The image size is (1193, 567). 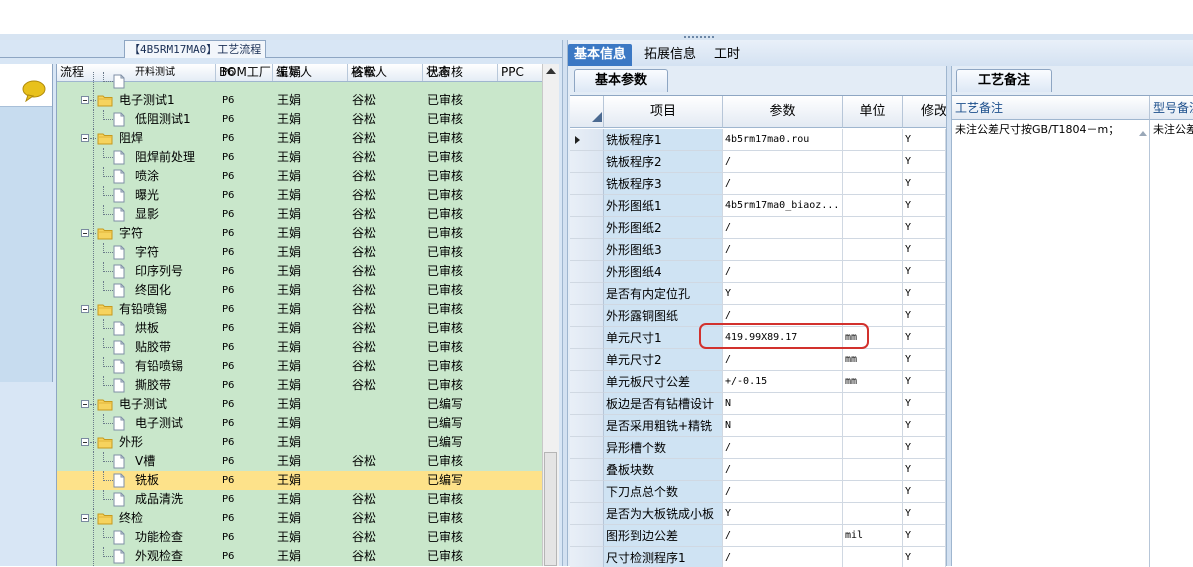 I want to click on tree-row: 外观检查 P6 王娟 谷松 已审核, so click(x=300, y=556).